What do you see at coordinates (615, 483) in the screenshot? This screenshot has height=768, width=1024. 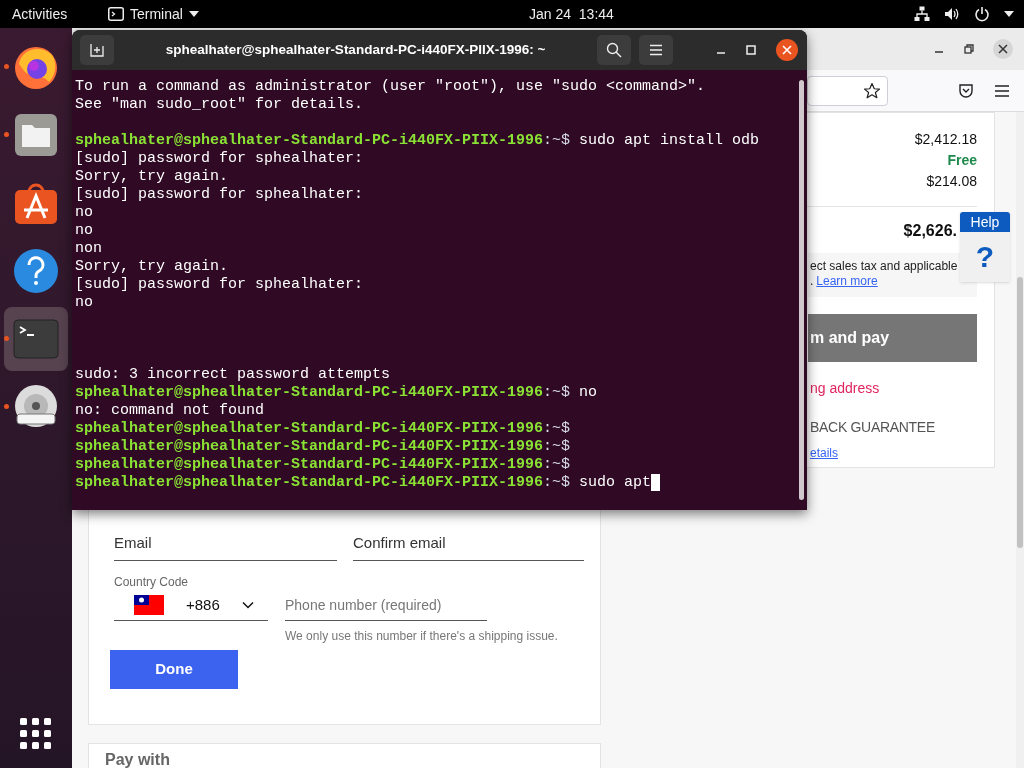 I see `terminal-command: sudo apt` at bounding box center [615, 483].